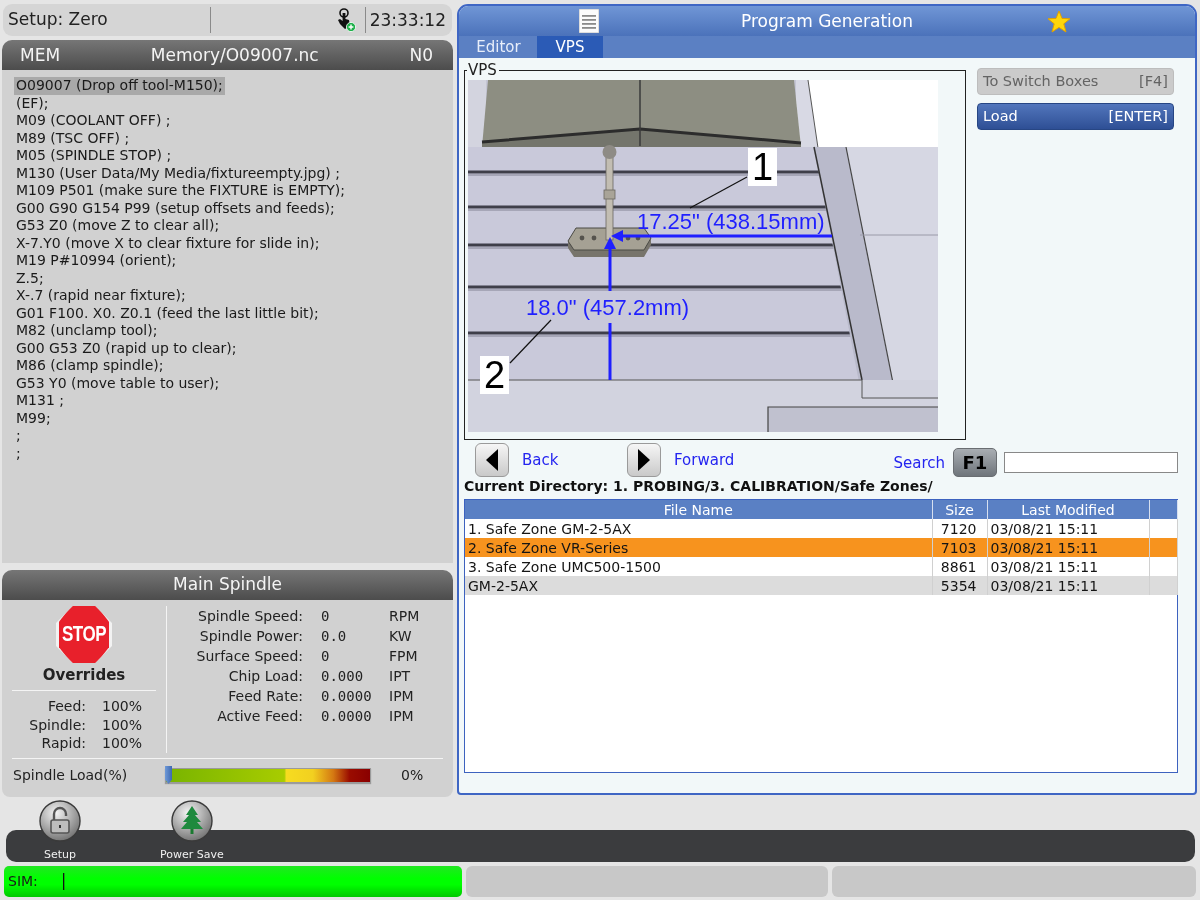 The image size is (1200, 900). I want to click on spindle-load-label: Spindle Load(%), so click(70, 775).